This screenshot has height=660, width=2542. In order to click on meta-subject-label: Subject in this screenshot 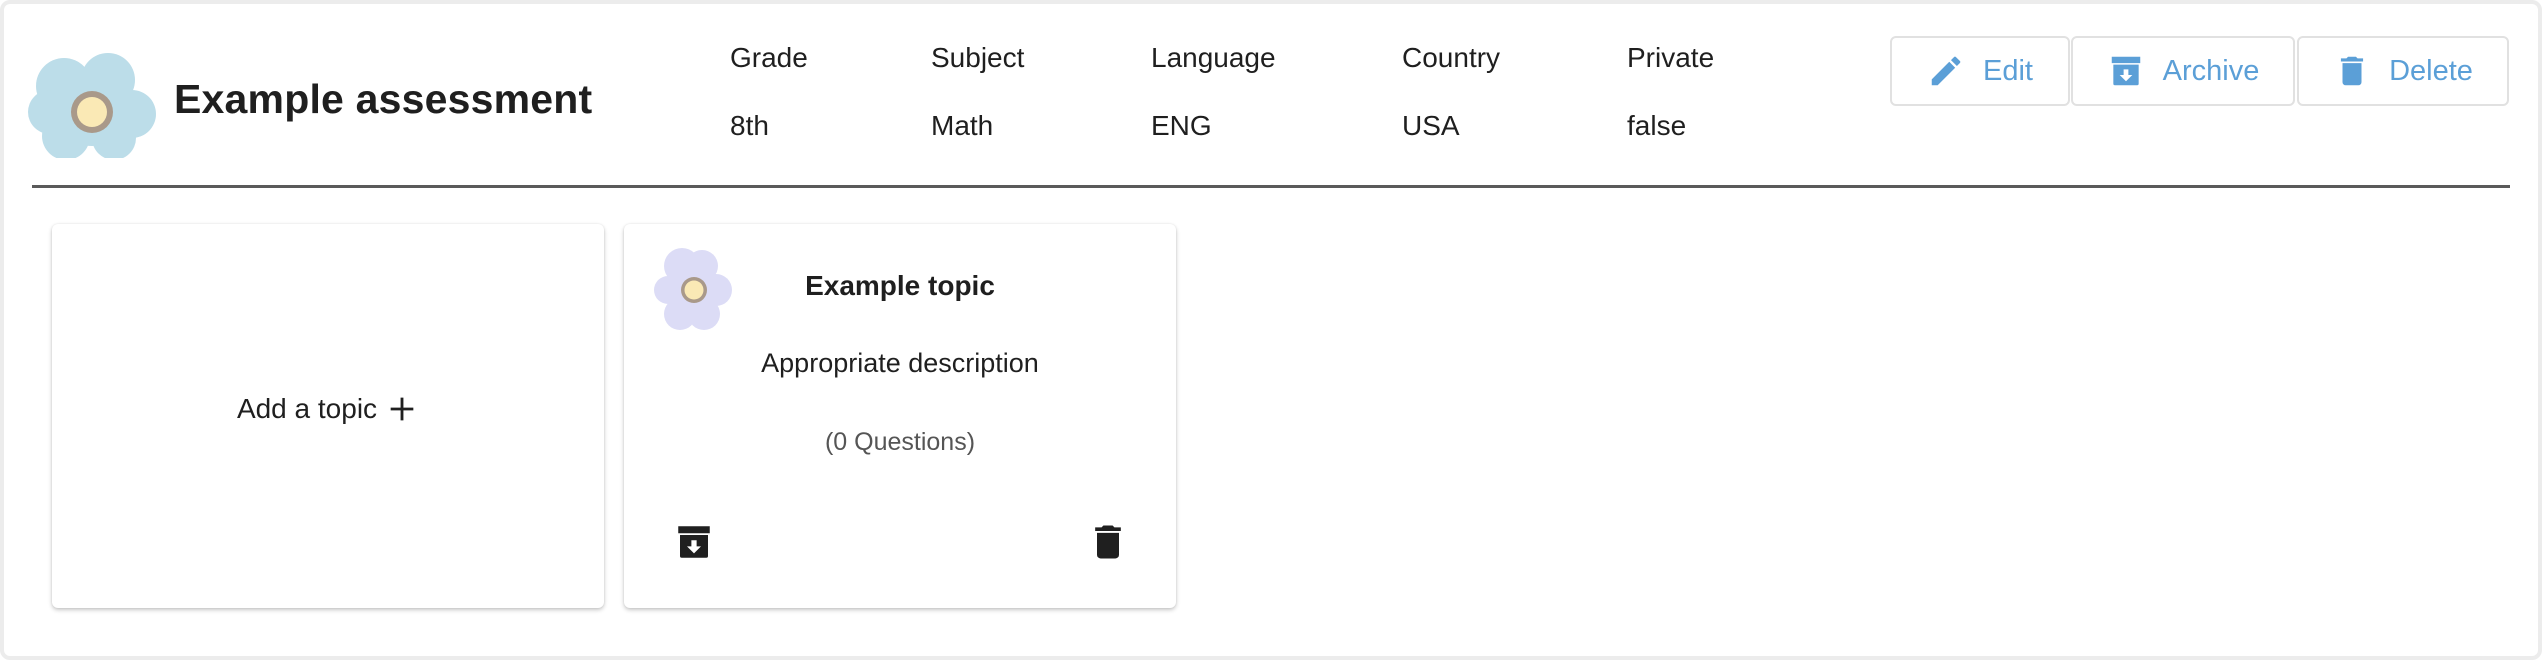, I will do `click(978, 57)`.